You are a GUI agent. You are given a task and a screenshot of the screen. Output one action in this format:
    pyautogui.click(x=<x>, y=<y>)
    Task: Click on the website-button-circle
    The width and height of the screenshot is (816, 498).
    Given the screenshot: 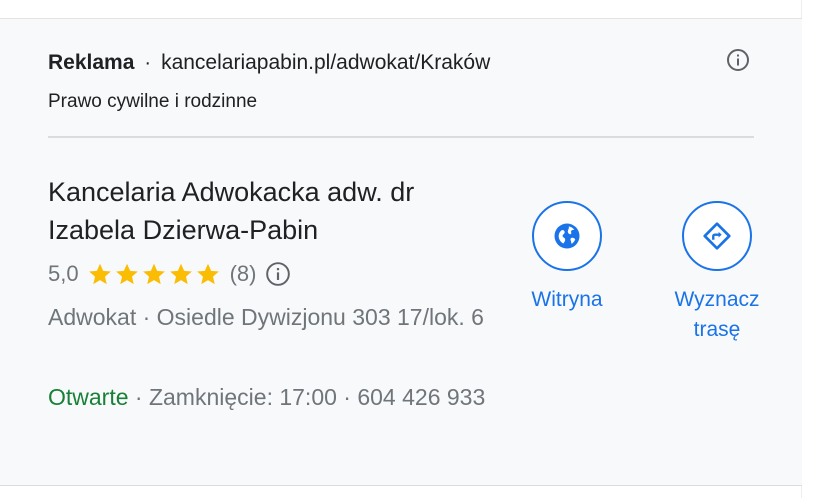 What is the action you would take?
    pyautogui.click(x=567, y=236)
    